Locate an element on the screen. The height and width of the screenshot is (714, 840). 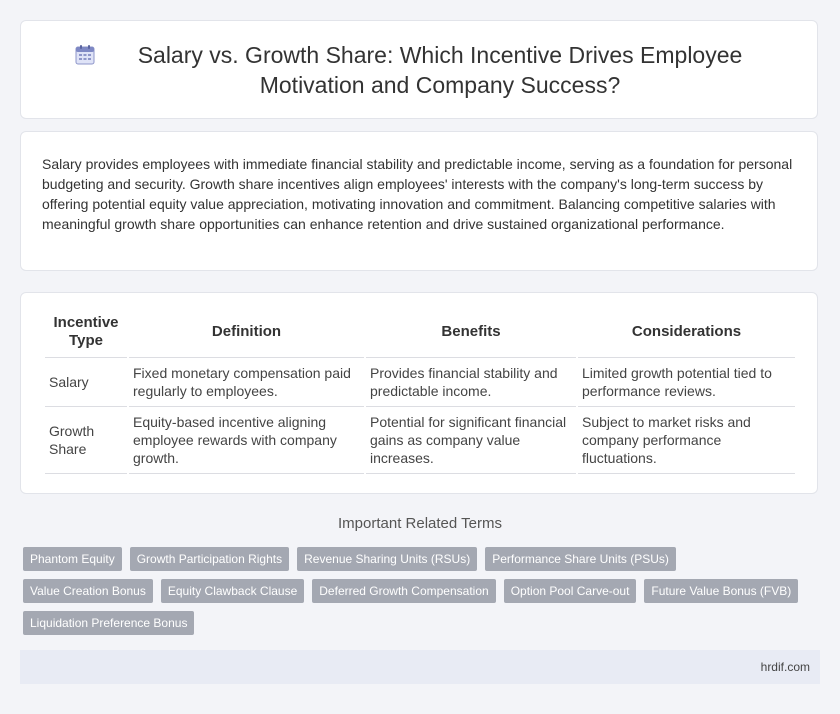
related-term-tag: Liquidation Preference Bonus is located at coordinates (109, 623).